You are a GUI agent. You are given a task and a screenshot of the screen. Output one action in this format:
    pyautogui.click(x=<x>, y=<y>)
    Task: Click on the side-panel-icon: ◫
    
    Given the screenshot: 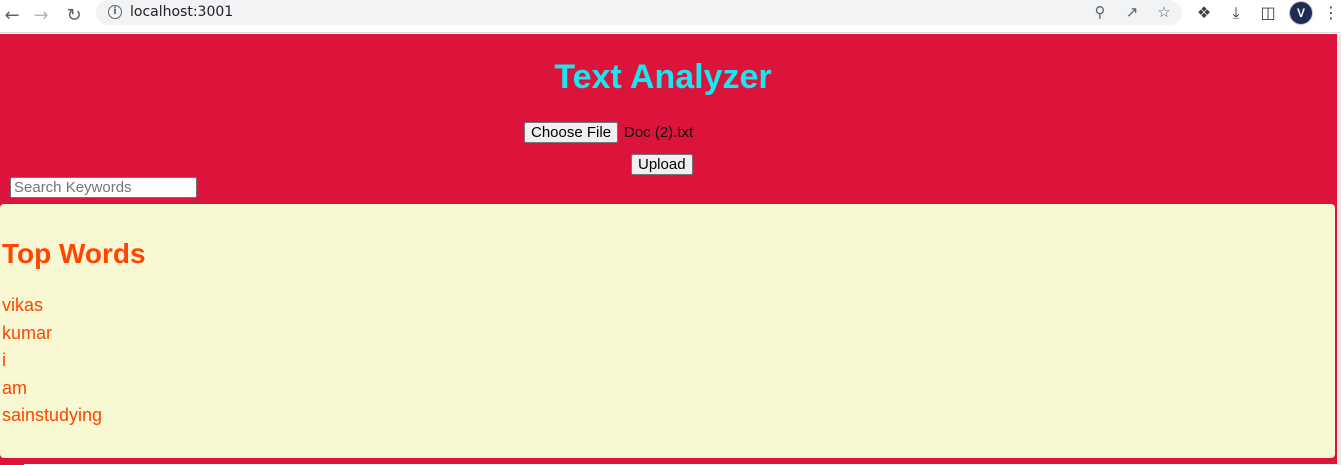 What is the action you would take?
    pyautogui.click(x=1268, y=13)
    